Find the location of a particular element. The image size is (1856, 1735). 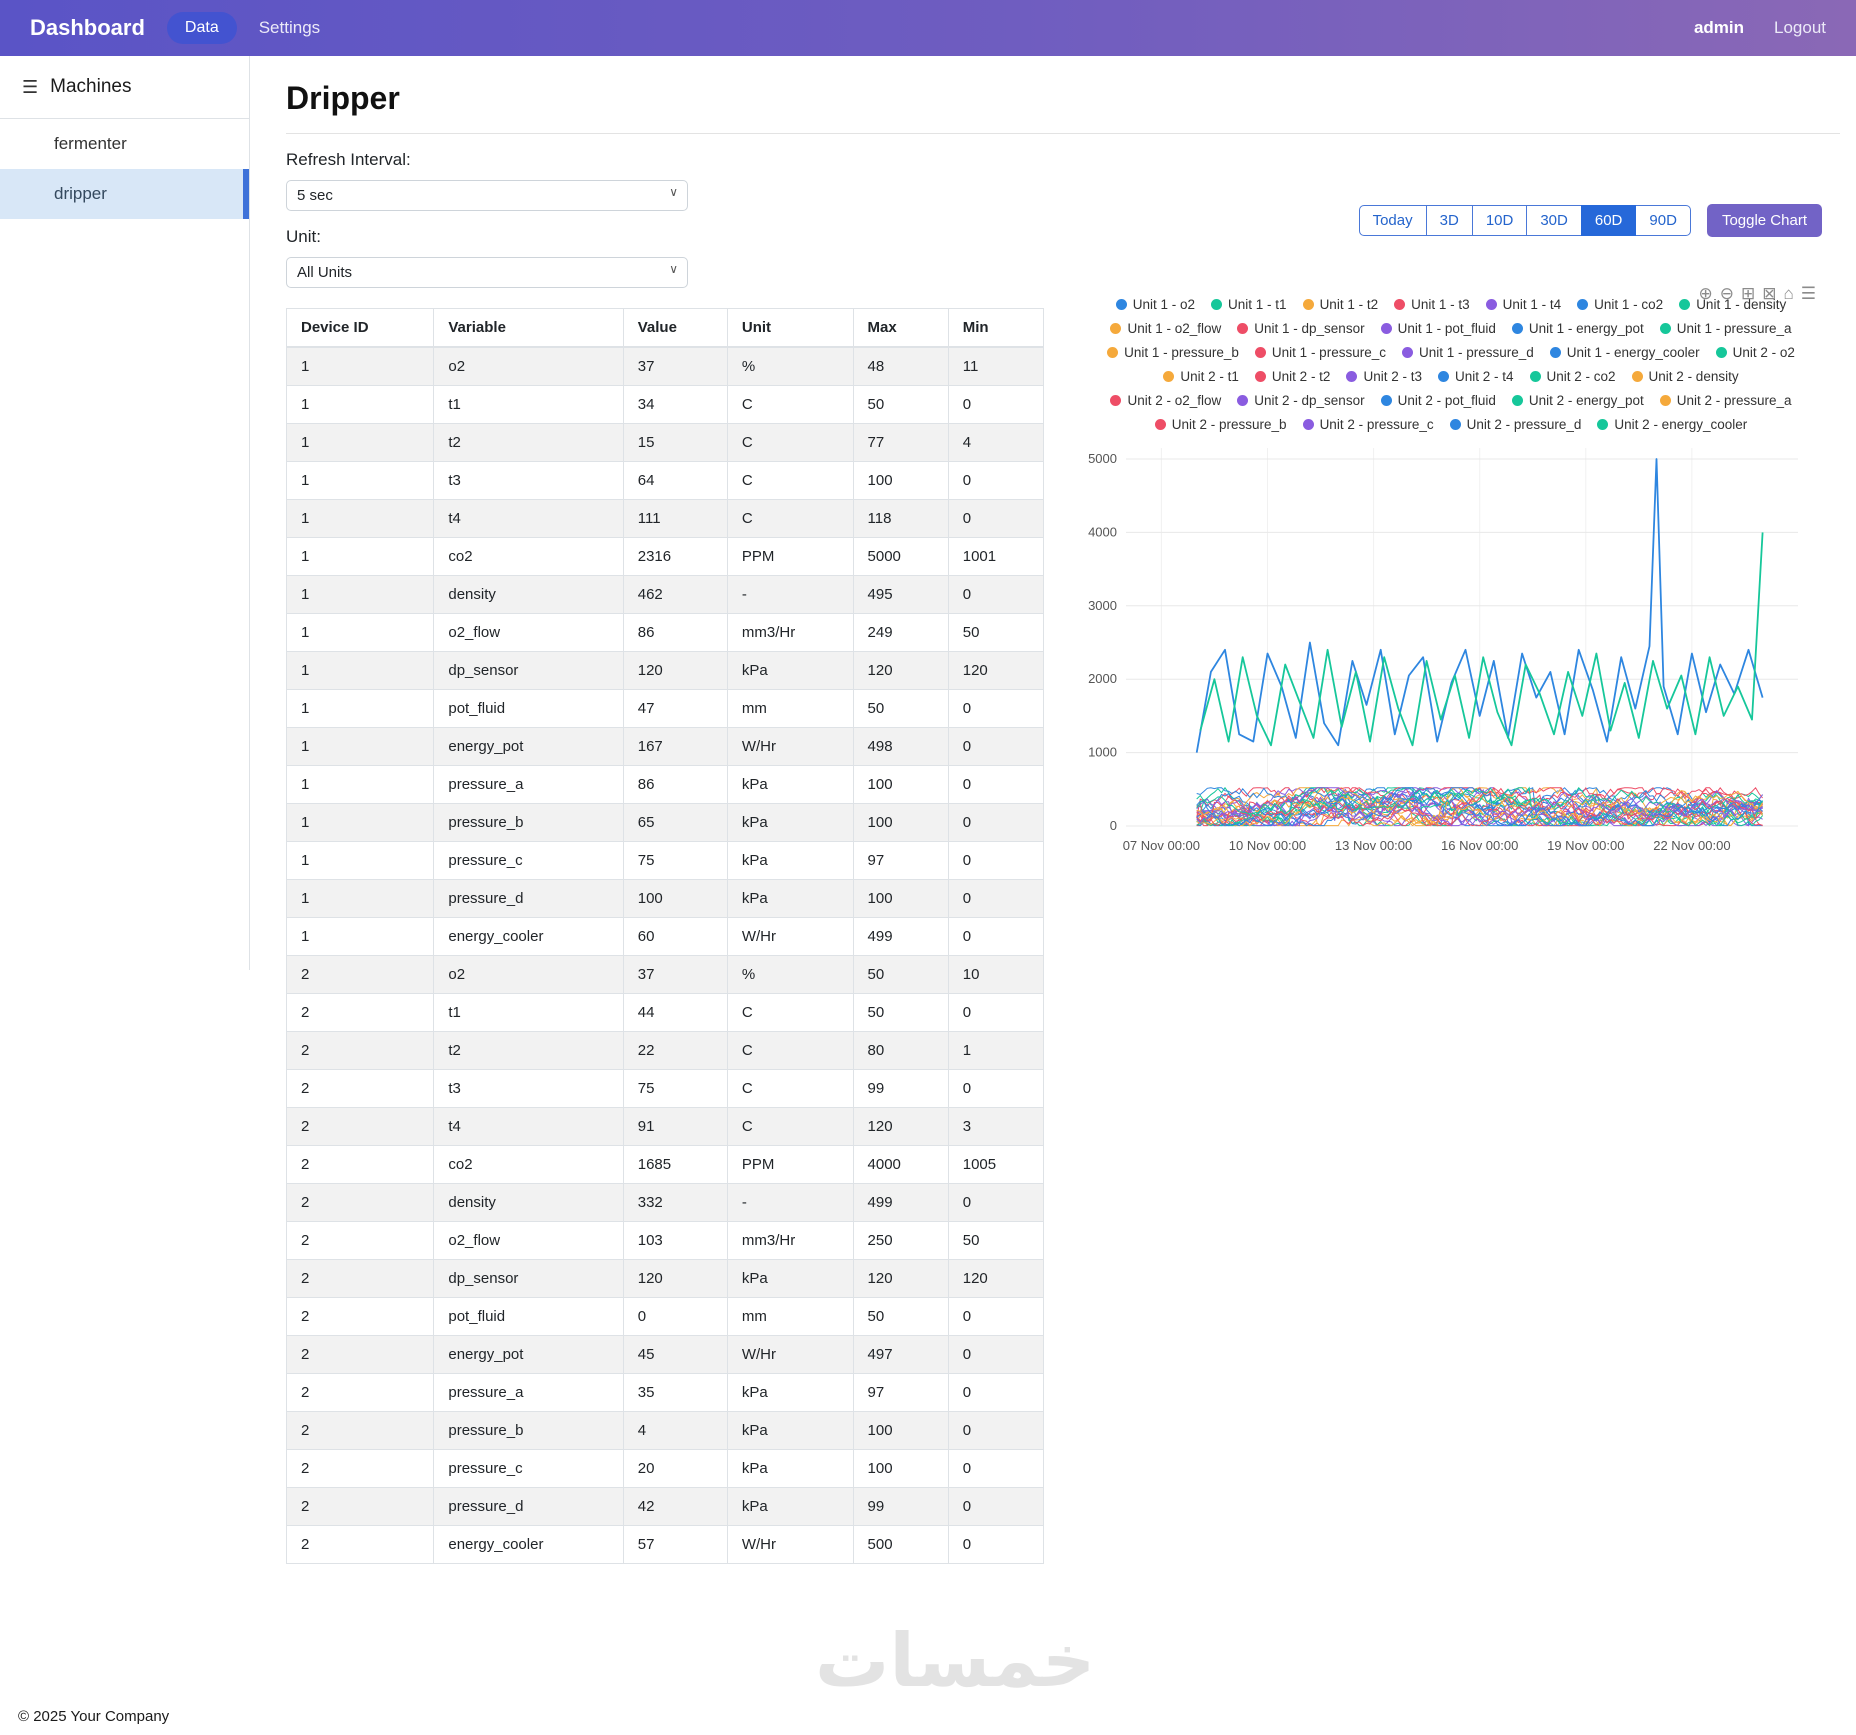

table-row: 2 o2 37% 50 10 is located at coordinates (665, 974).